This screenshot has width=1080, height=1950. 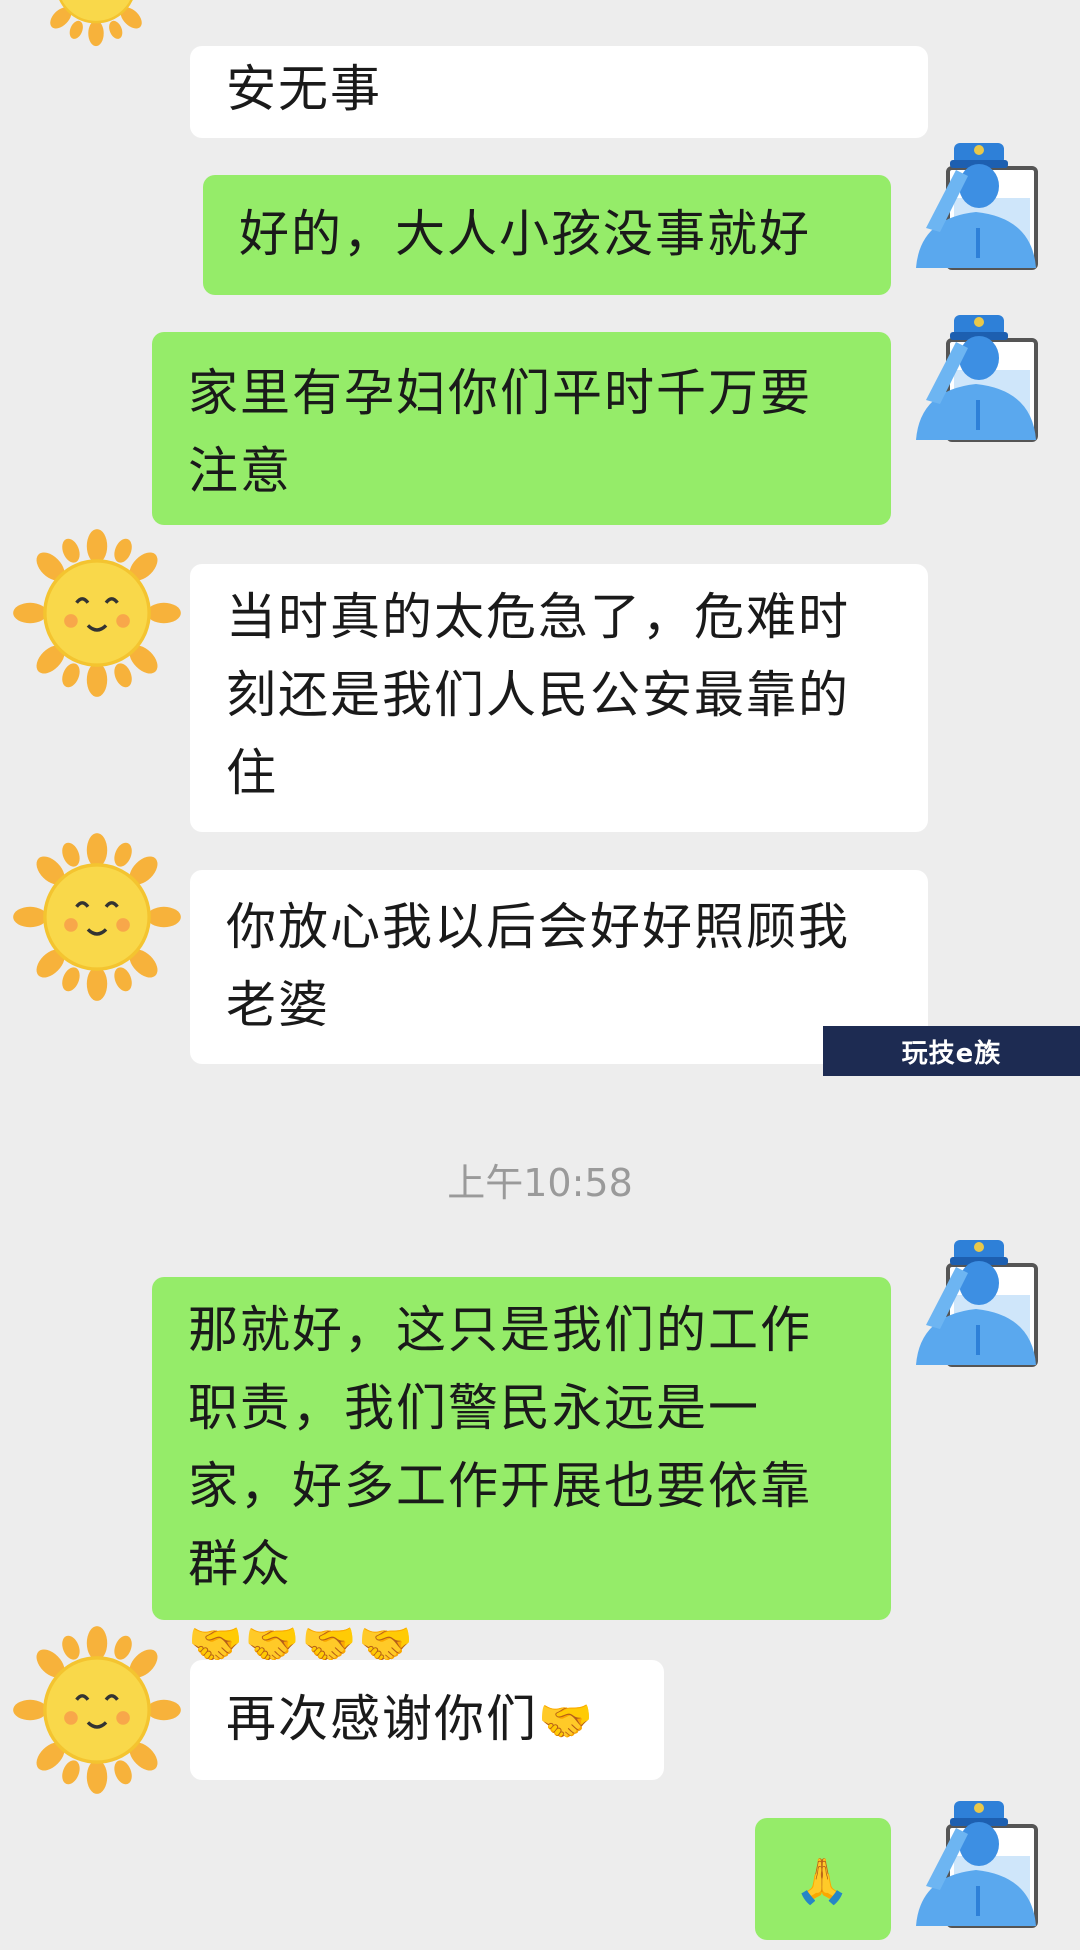 I want to click on message-text: 那就好，这只是我们的工作职责，我们警民永远是一家，好多工作开展也要依靠群众, so click(x=500, y=1447).